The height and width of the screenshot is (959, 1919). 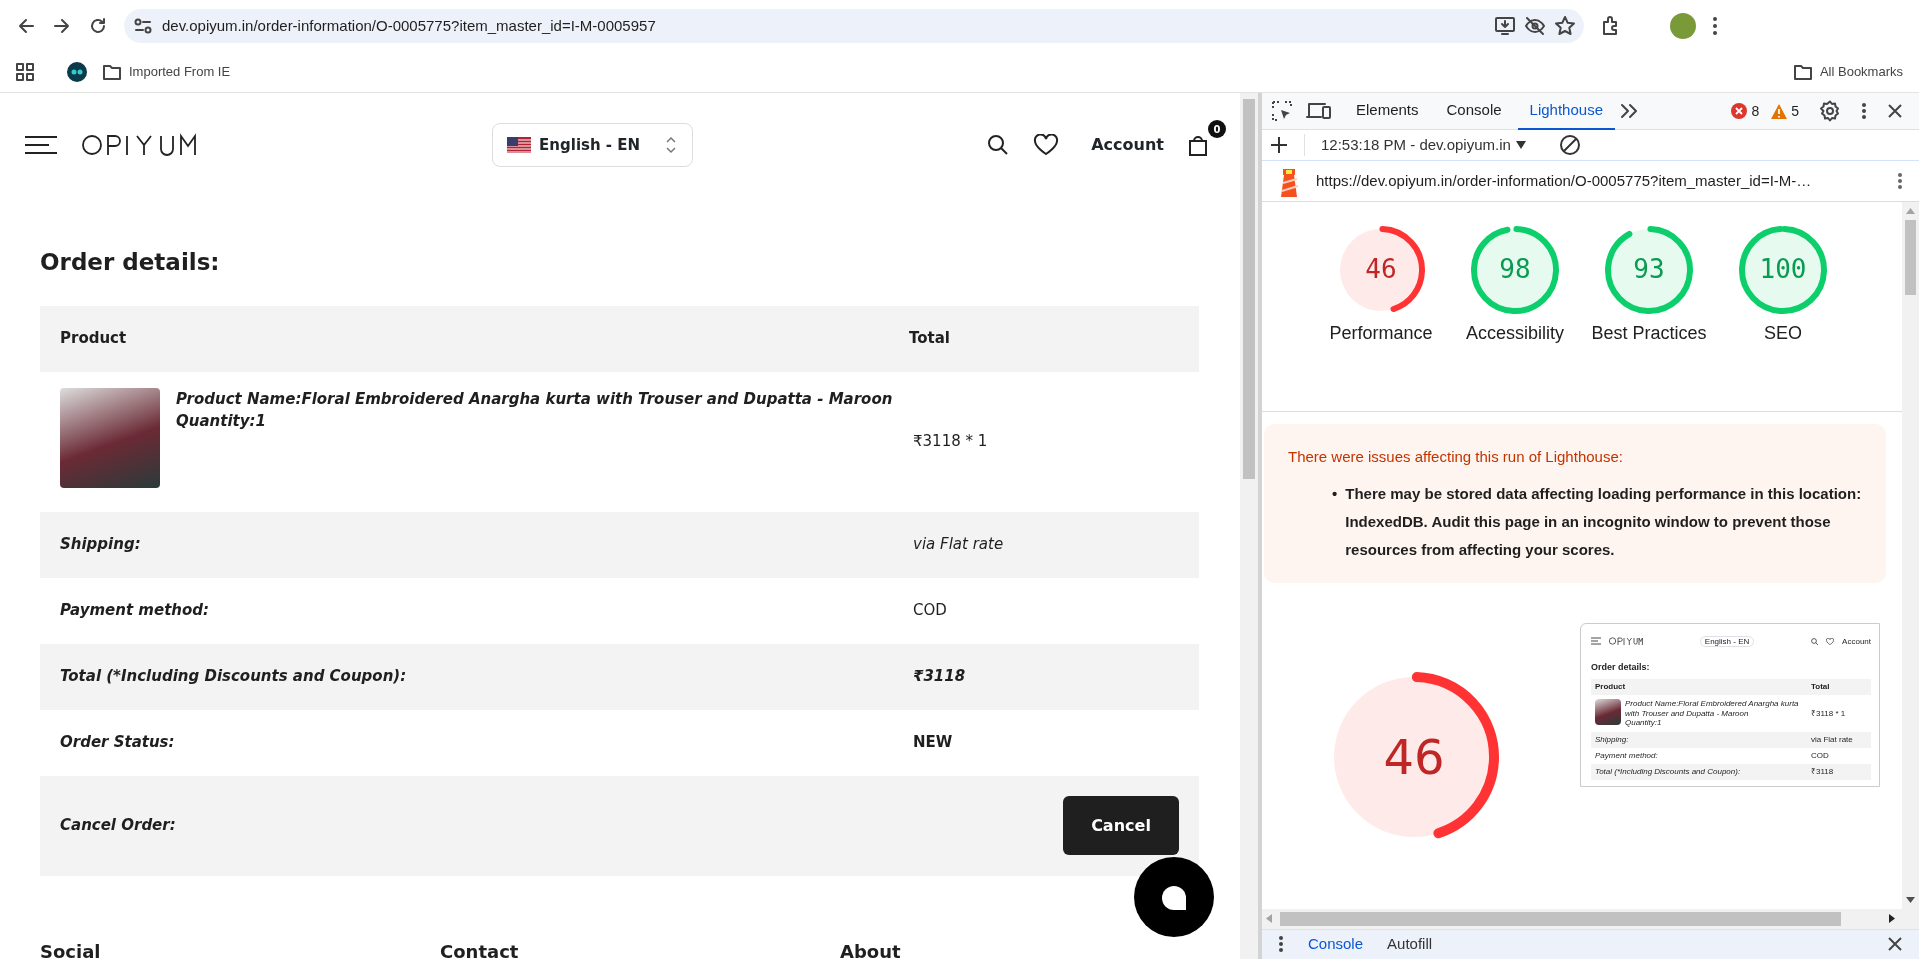 I want to click on gauge-label: Accessibility, so click(x=1515, y=333).